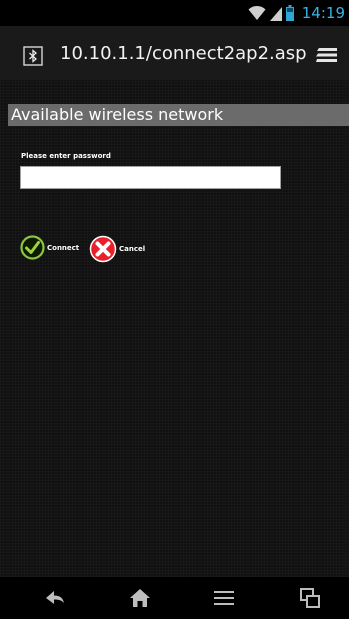 The height and width of the screenshot is (619, 349). Describe the element at coordinates (327, 55) in the screenshot. I see `stacked-bars-icon` at that location.